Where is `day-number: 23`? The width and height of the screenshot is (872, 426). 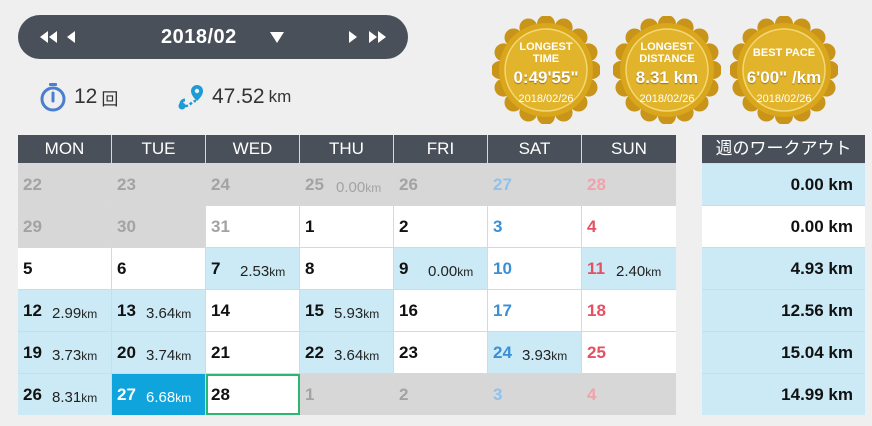 day-number: 23 is located at coordinates (408, 352).